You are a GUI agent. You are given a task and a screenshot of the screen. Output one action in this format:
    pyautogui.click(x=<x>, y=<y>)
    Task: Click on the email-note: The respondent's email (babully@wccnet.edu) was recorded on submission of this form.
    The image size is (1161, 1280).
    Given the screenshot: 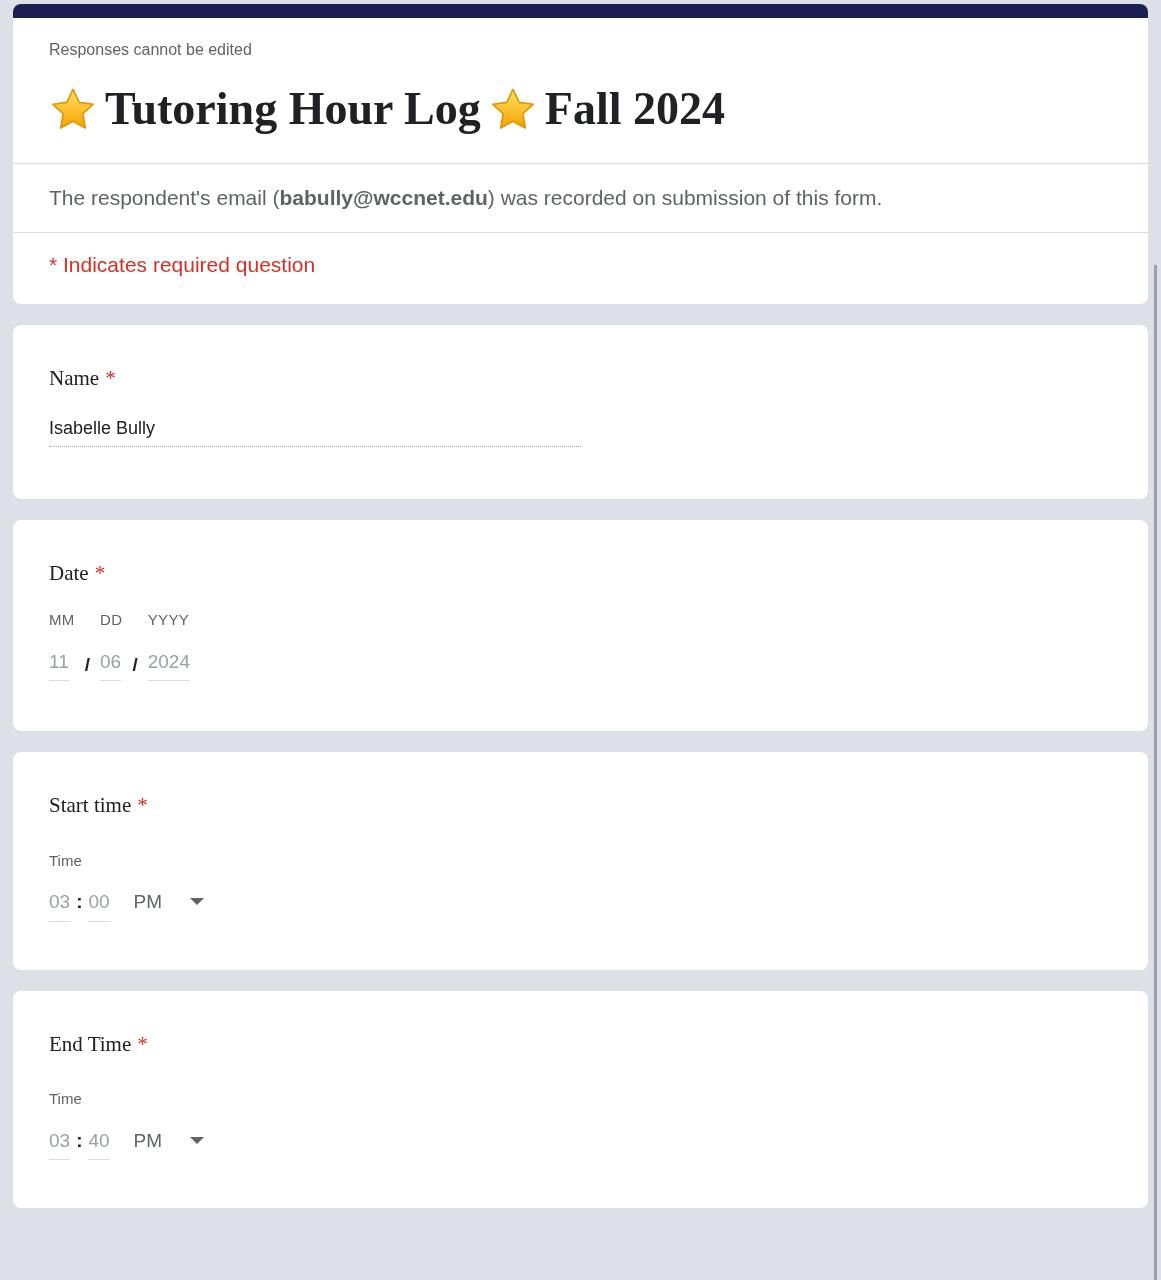 What is the action you would take?
    pyautogui.click(x=466, y=197)
    